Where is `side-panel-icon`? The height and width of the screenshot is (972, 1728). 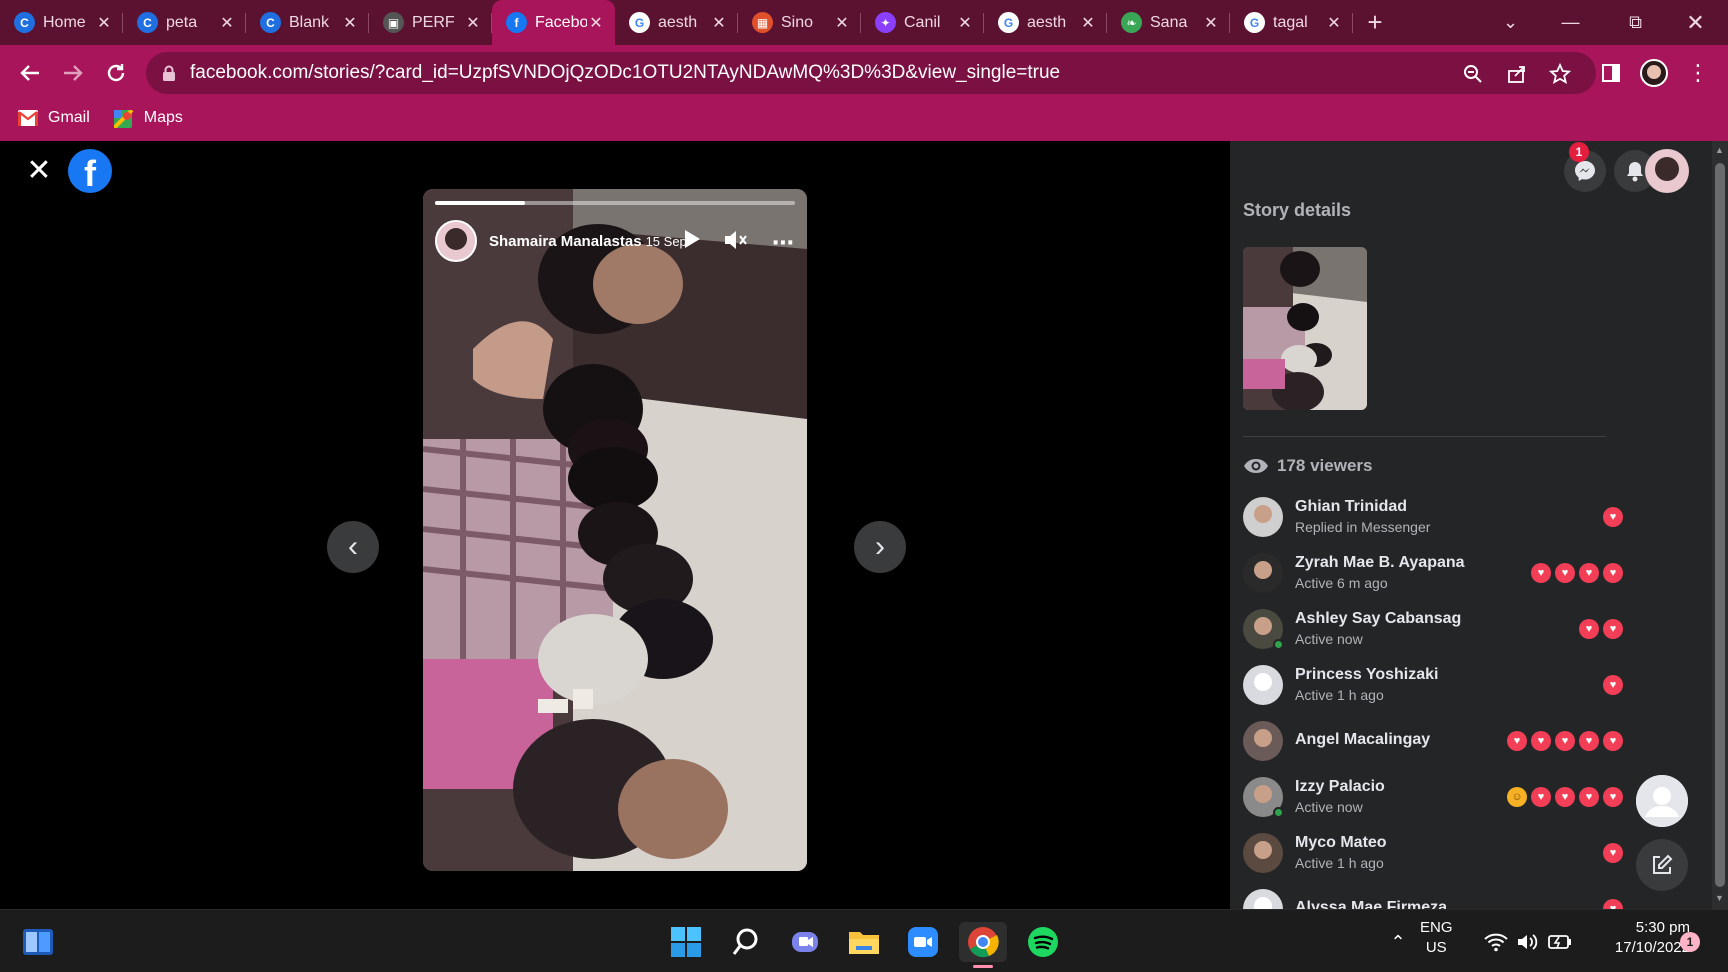
side-panel-icon is located at coordinates (1611, 73).